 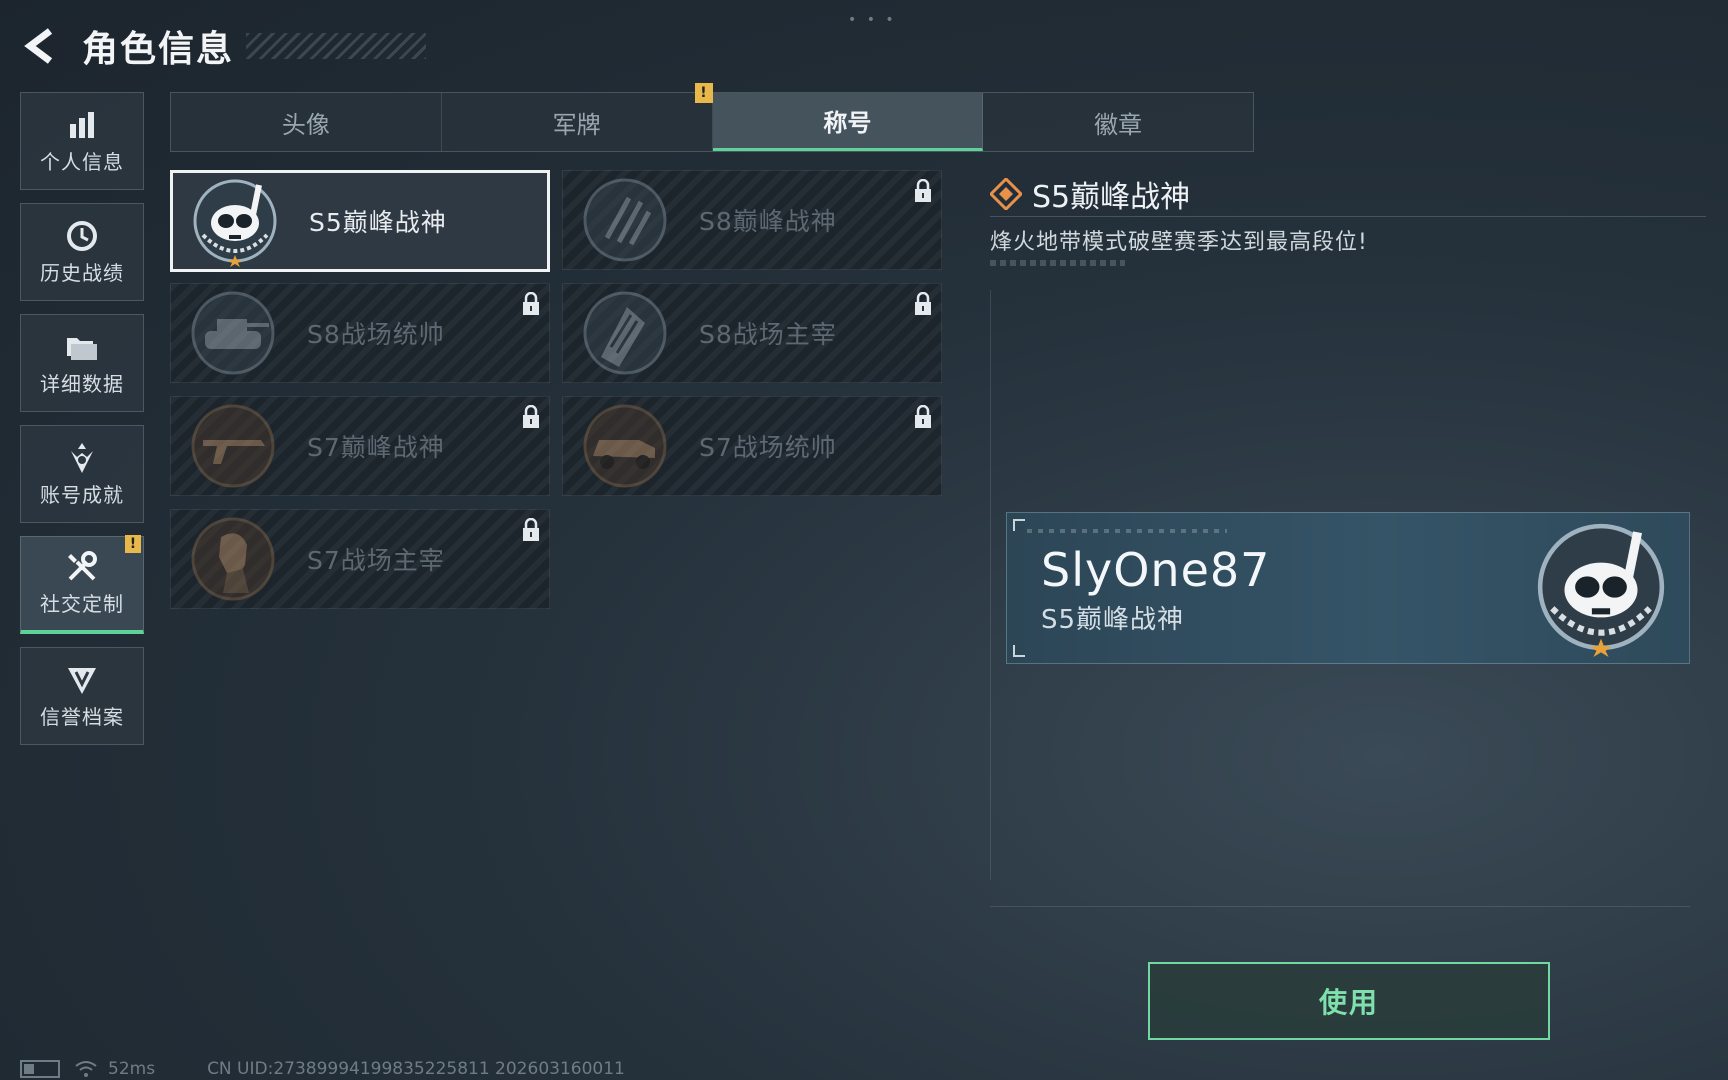 I want to click on sidebar-item-label: 历史战绩, so click(x=82, y=272).